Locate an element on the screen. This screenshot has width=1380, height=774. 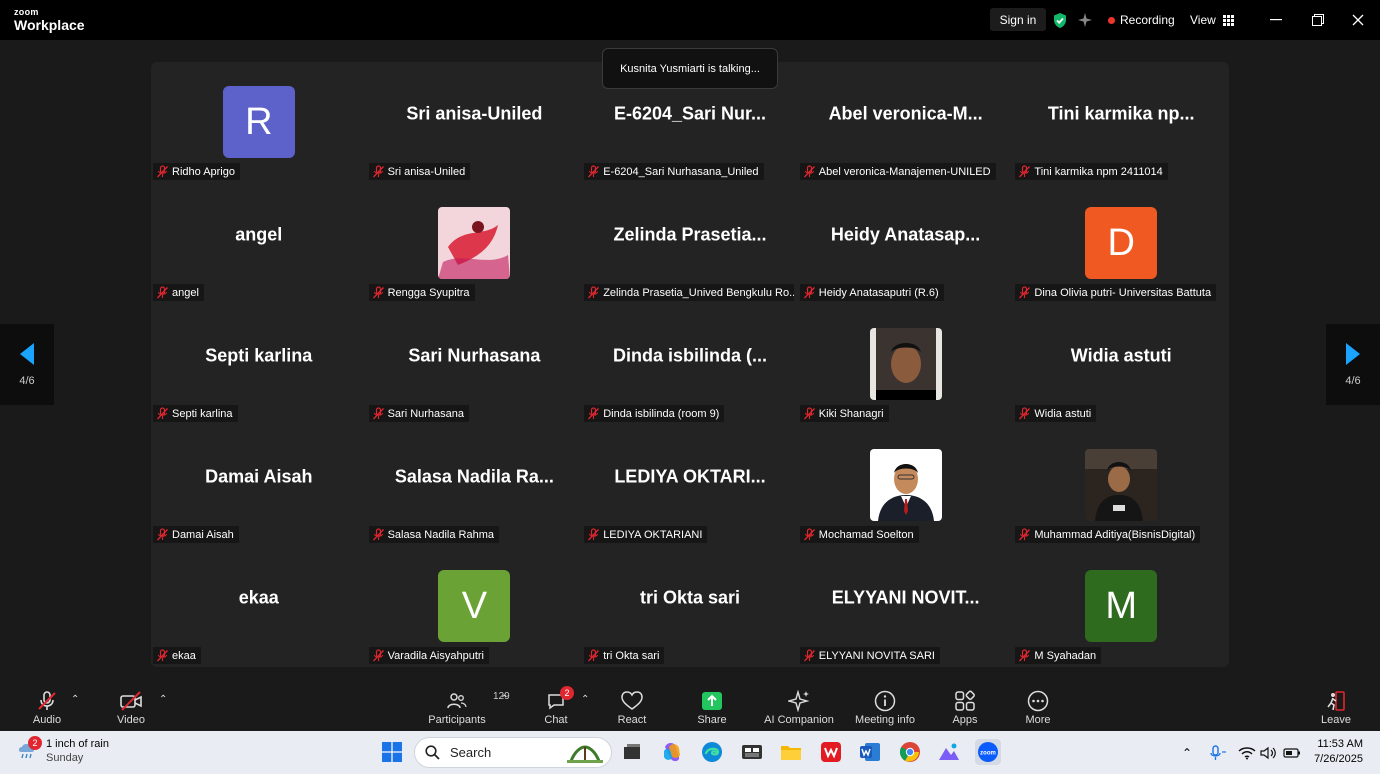
photos-app-icon is located at coordinates (949, 752).